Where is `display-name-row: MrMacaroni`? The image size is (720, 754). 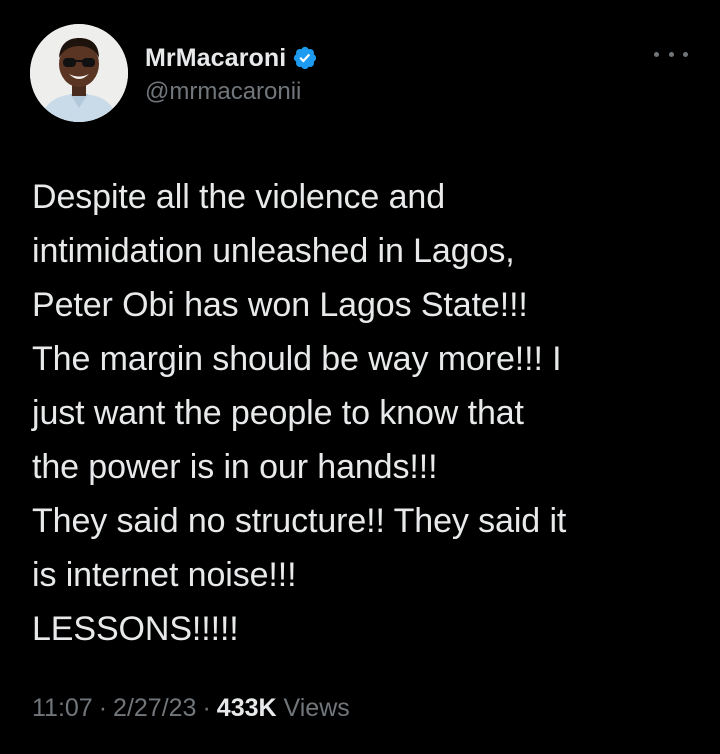 display-name-row: MrMacaroni is located at coordinates (231, 58).